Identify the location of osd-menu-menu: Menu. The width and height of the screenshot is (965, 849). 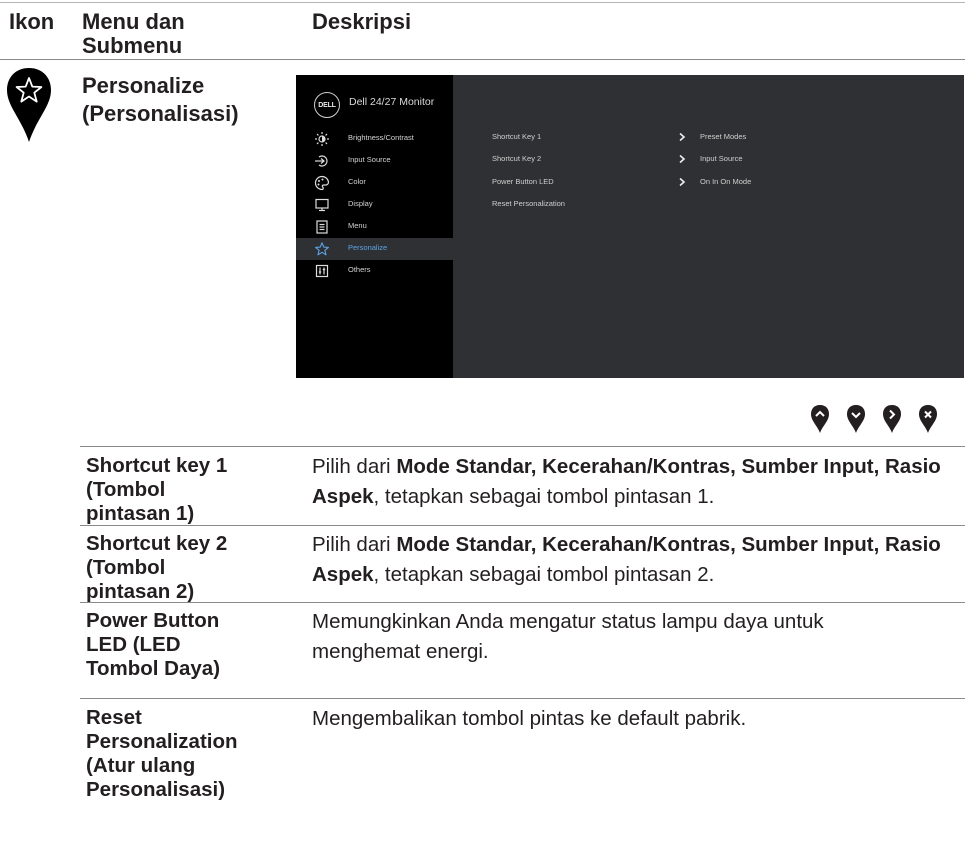
(374, 227).